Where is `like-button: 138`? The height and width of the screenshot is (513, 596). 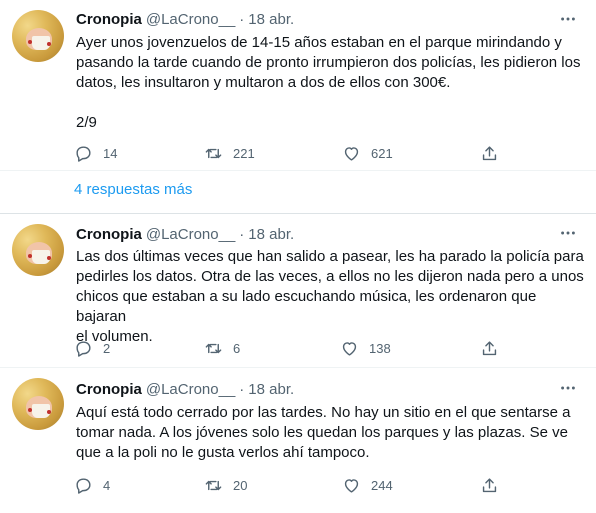
like-button: 138 is located at coordinates (365, 348).